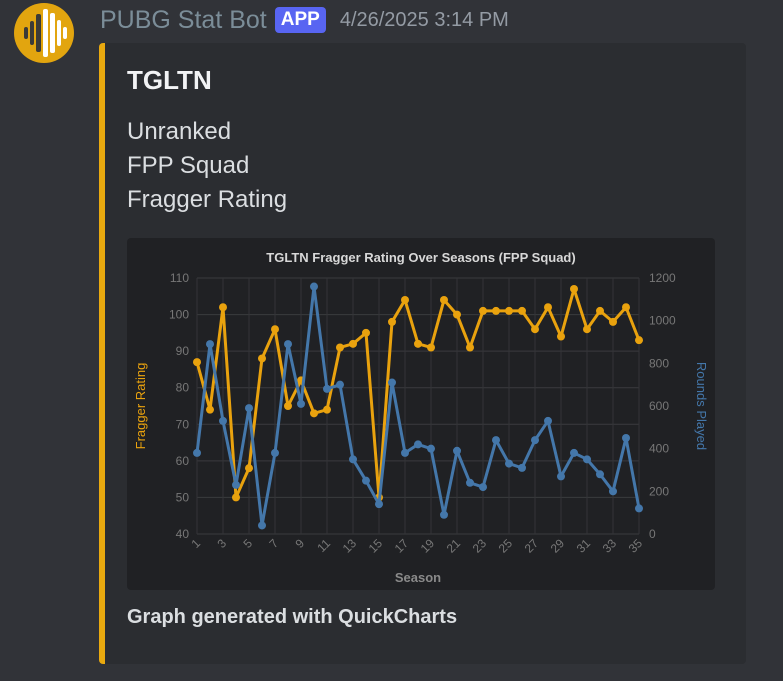 The image size is (783, 681). What do you see at coordinates (183, 388) in the screenshot?
I see `y-left-tick-label: 80` at bounding box center [183, 388].